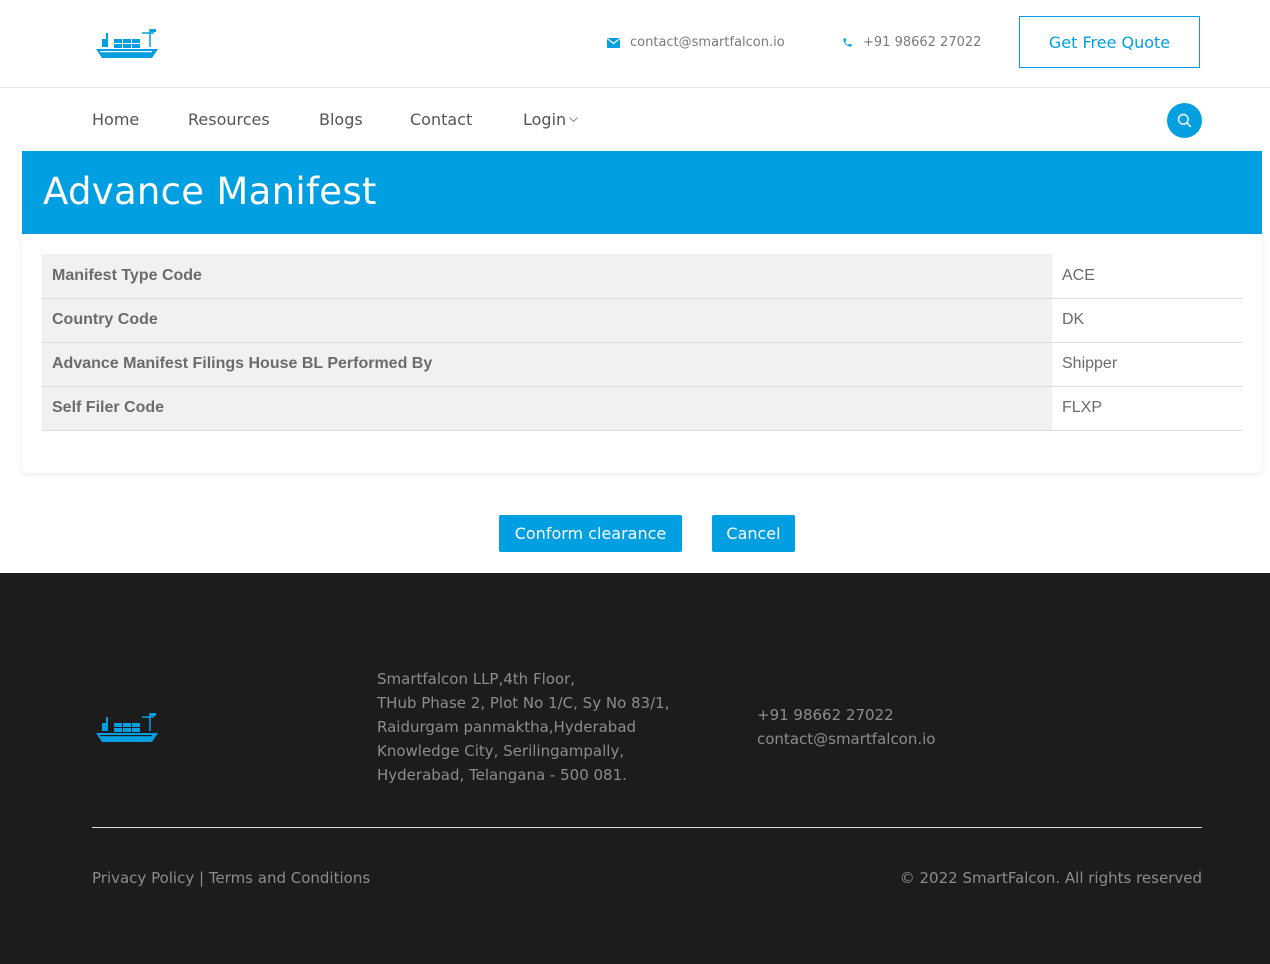 The width and height of the screenshot is (1270, 964). Describe the element at coordinates (1147, 364) in the screenshot. I see `row-value: Shipper` at that location.